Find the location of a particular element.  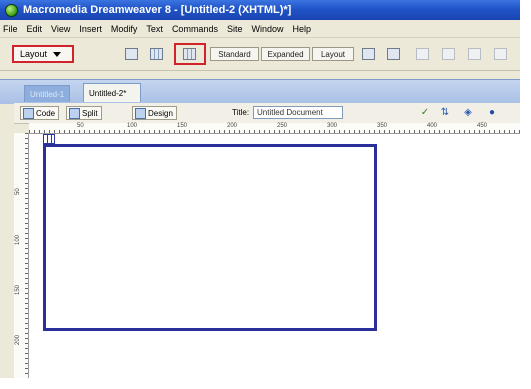

expanded-mode-button: Expanded is located at coordinates (285, 54).